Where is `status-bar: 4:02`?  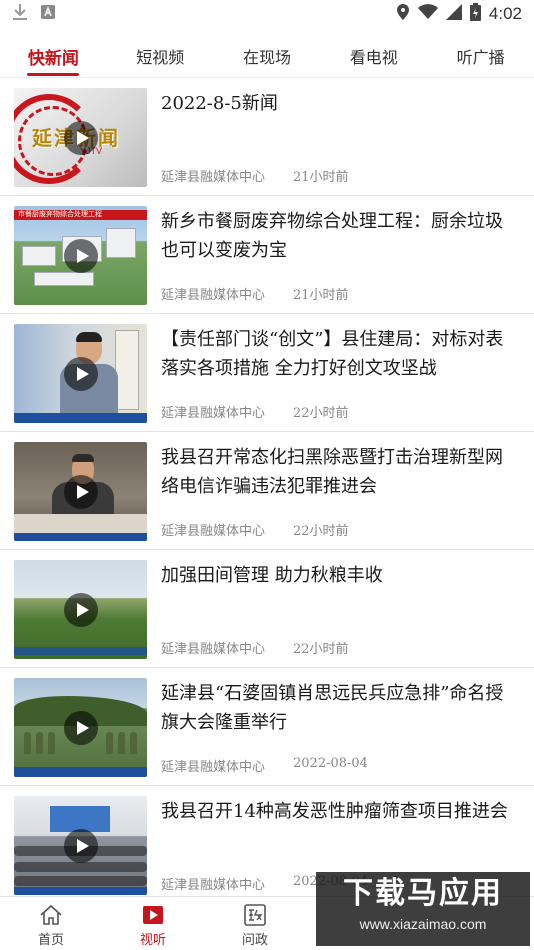
status-bar: 4:02 is located at coordinates (267, 14).